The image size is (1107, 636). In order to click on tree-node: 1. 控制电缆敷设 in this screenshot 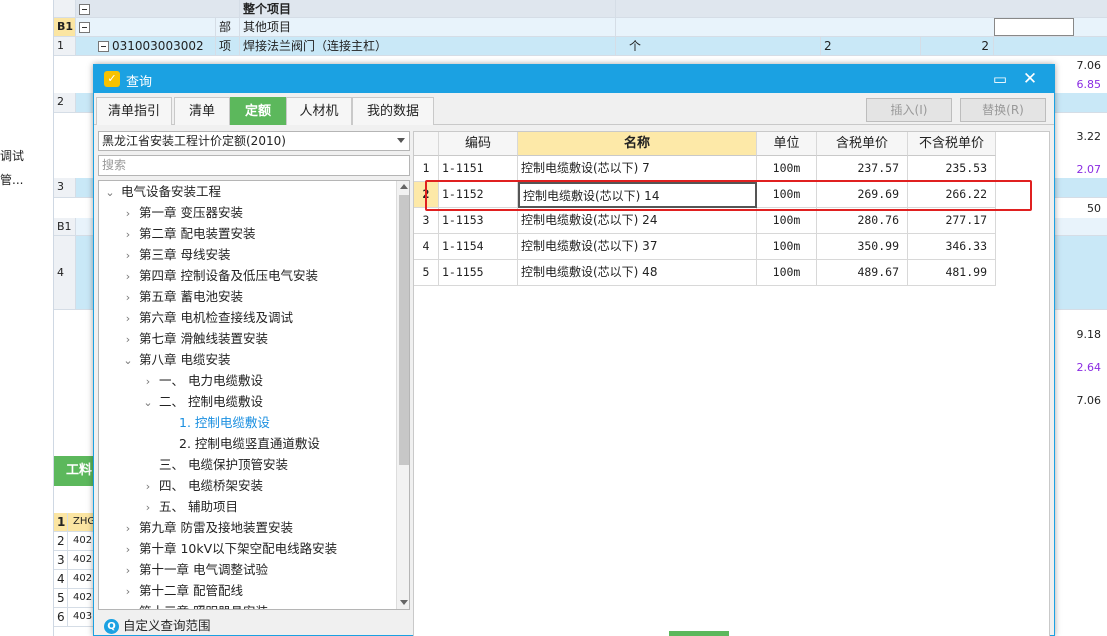, I will do `click(184, 422)`.